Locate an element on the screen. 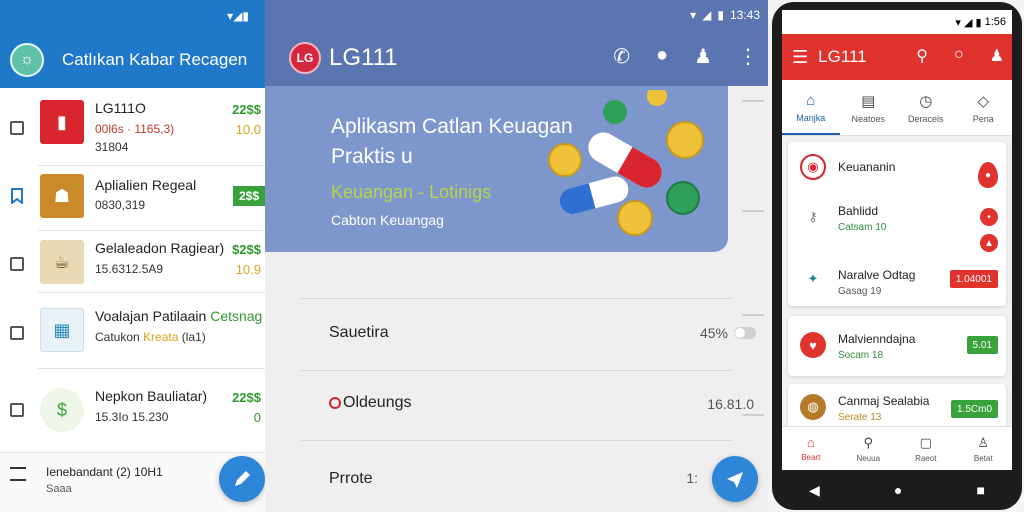 This screenshot has height=512, width=1024. item-amount-secondary: 10.9 is located at coordinates (248, 269).